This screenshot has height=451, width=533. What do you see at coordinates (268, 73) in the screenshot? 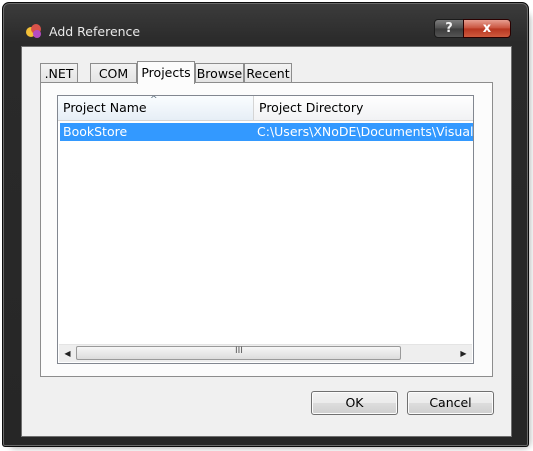
I see `tab-recent: Recent` at bounding box center [268, 73].